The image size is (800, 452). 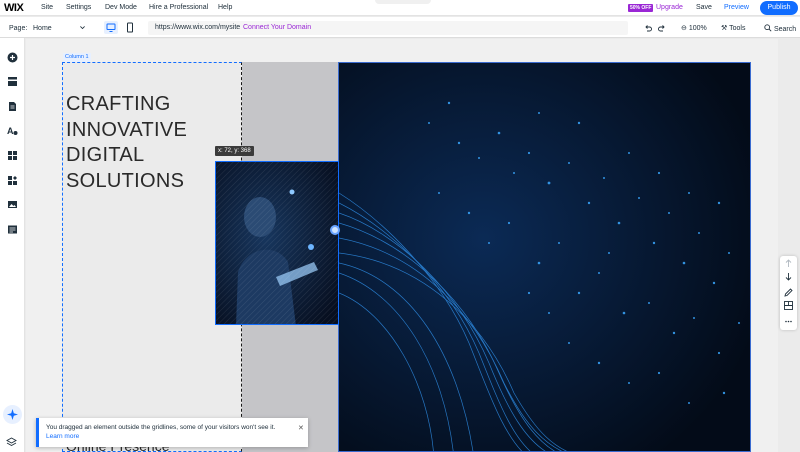 What do you see at coordinates (785, 29) in the screenshot?
I see `search-label: Search` at bounding box center [785, 29].